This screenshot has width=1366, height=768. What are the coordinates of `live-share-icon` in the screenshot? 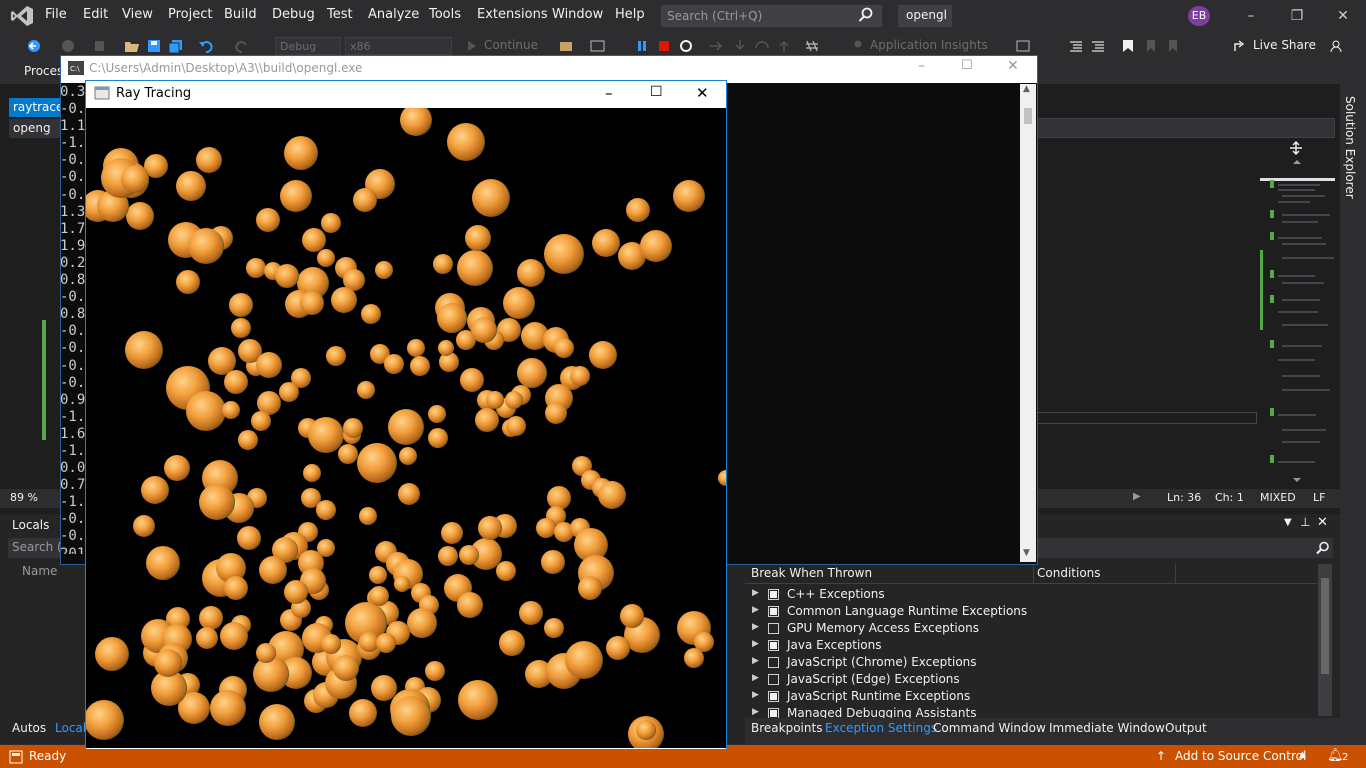 It's located at (1241, 46).